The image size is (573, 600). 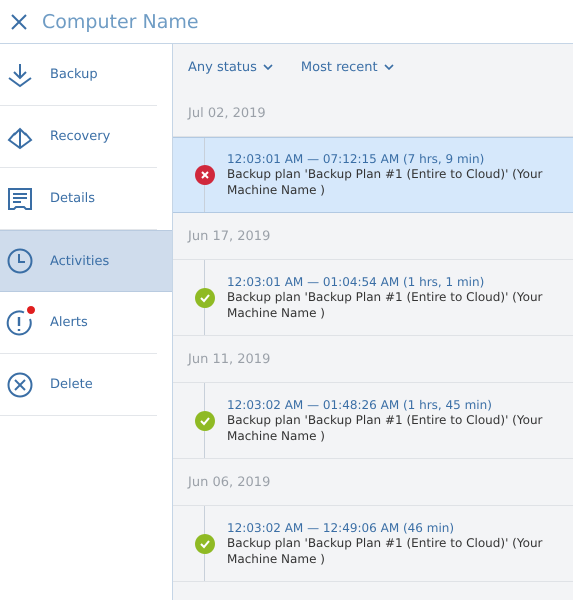 What do you see at coordinates (120, 21) in the screenshot?
I see `window-title: Computer Name` at bounding box center [120, 21].